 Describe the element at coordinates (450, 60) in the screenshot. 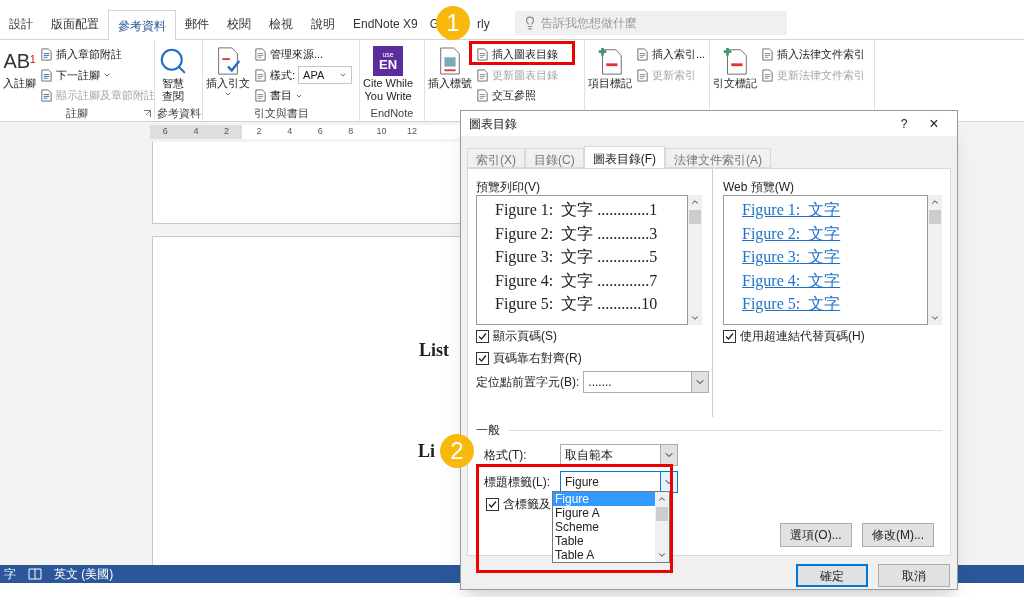

I see `image-caption-icon` at that location.